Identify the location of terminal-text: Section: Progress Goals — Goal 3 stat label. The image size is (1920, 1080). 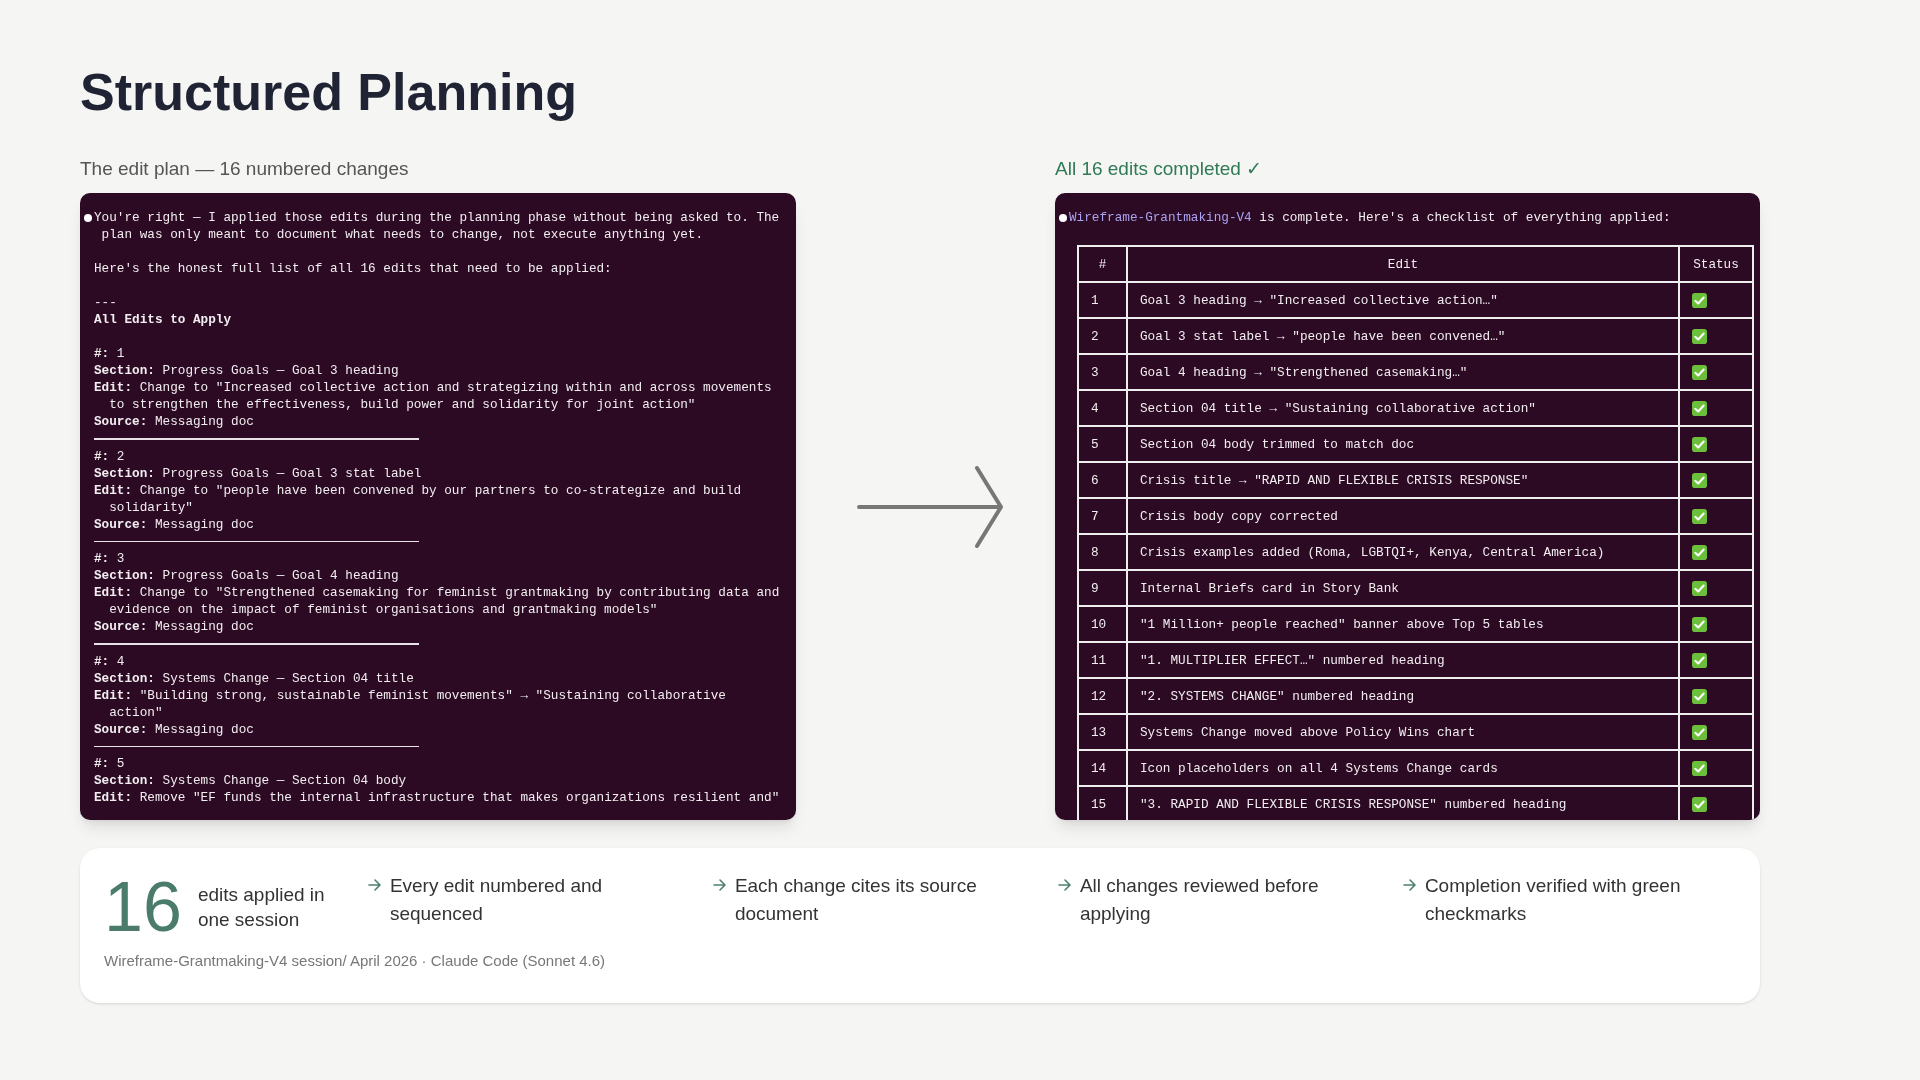
(258, 473).